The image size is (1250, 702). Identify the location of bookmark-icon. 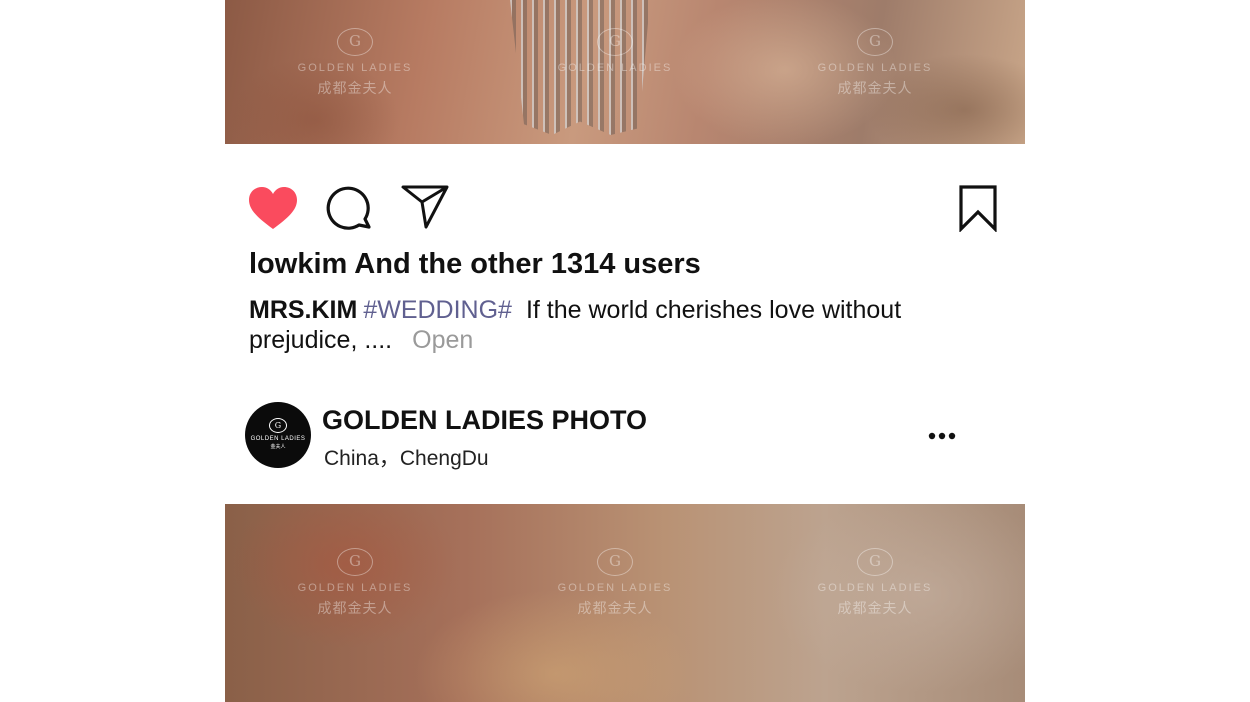
(978, 208).